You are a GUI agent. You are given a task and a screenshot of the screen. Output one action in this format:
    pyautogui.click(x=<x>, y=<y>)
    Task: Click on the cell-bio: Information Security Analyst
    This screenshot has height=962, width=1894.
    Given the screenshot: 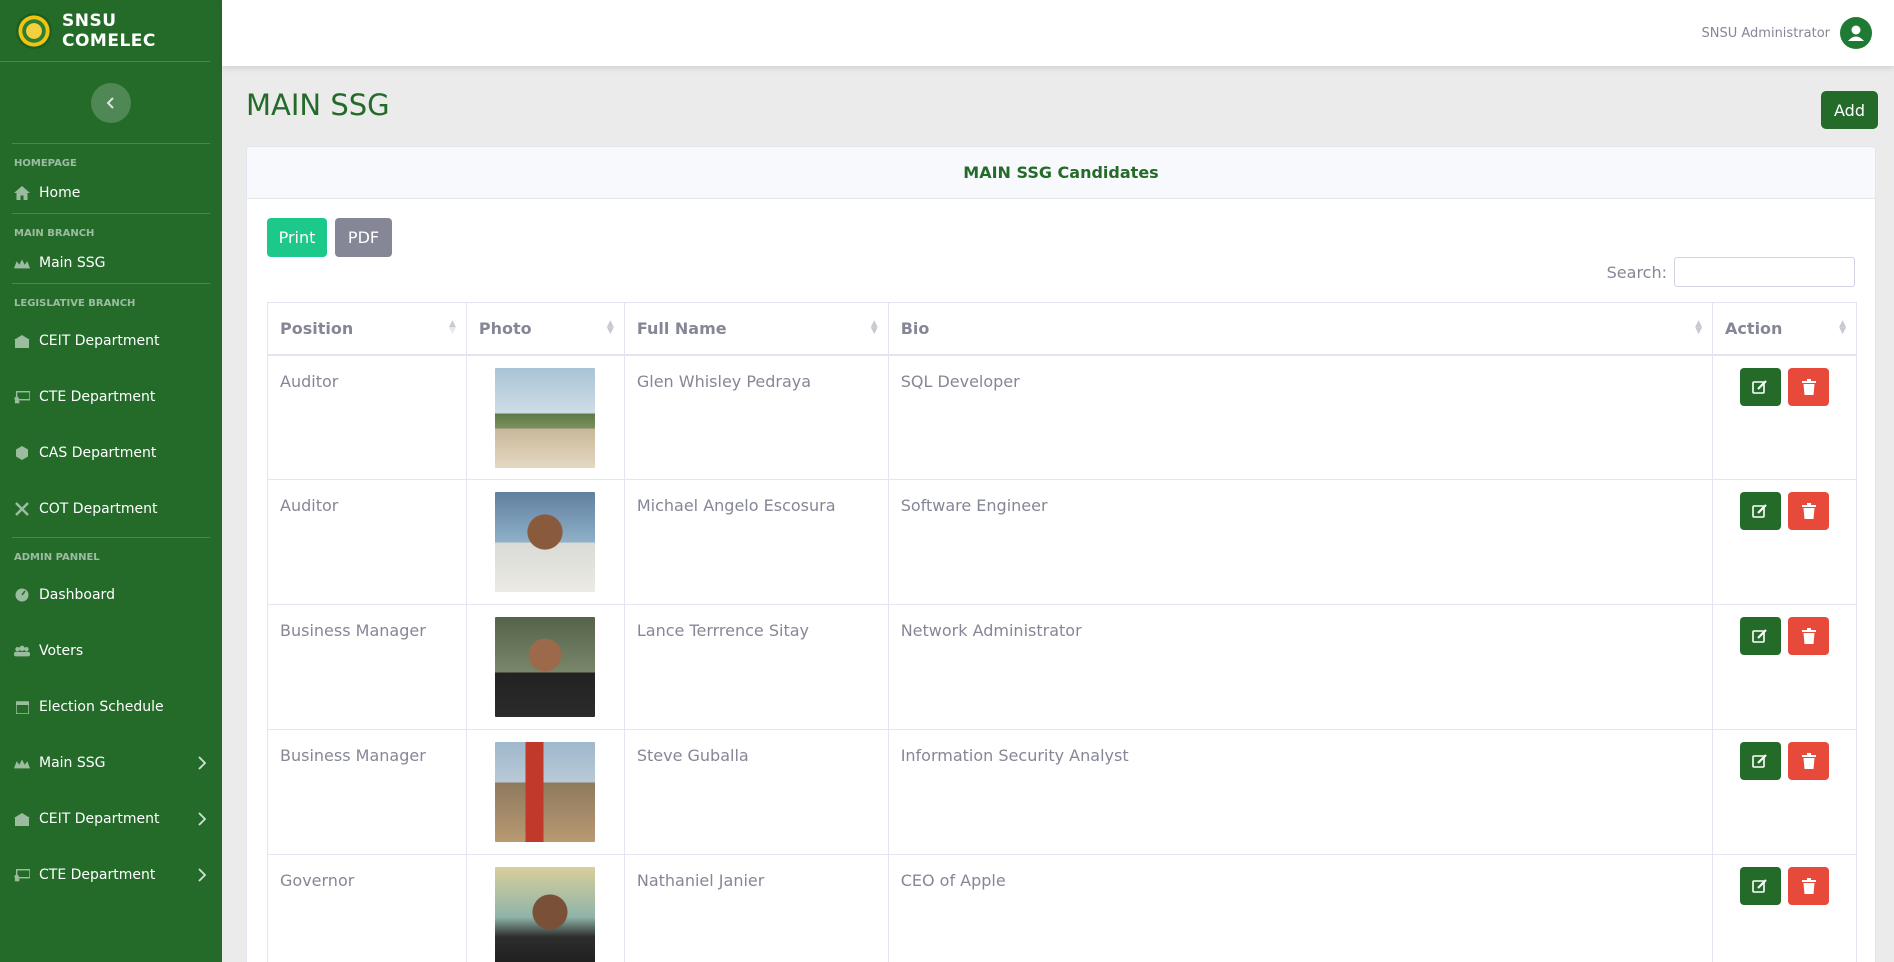 What is the action you would take?
    pyautogui.click(x=1300, y=792)
    